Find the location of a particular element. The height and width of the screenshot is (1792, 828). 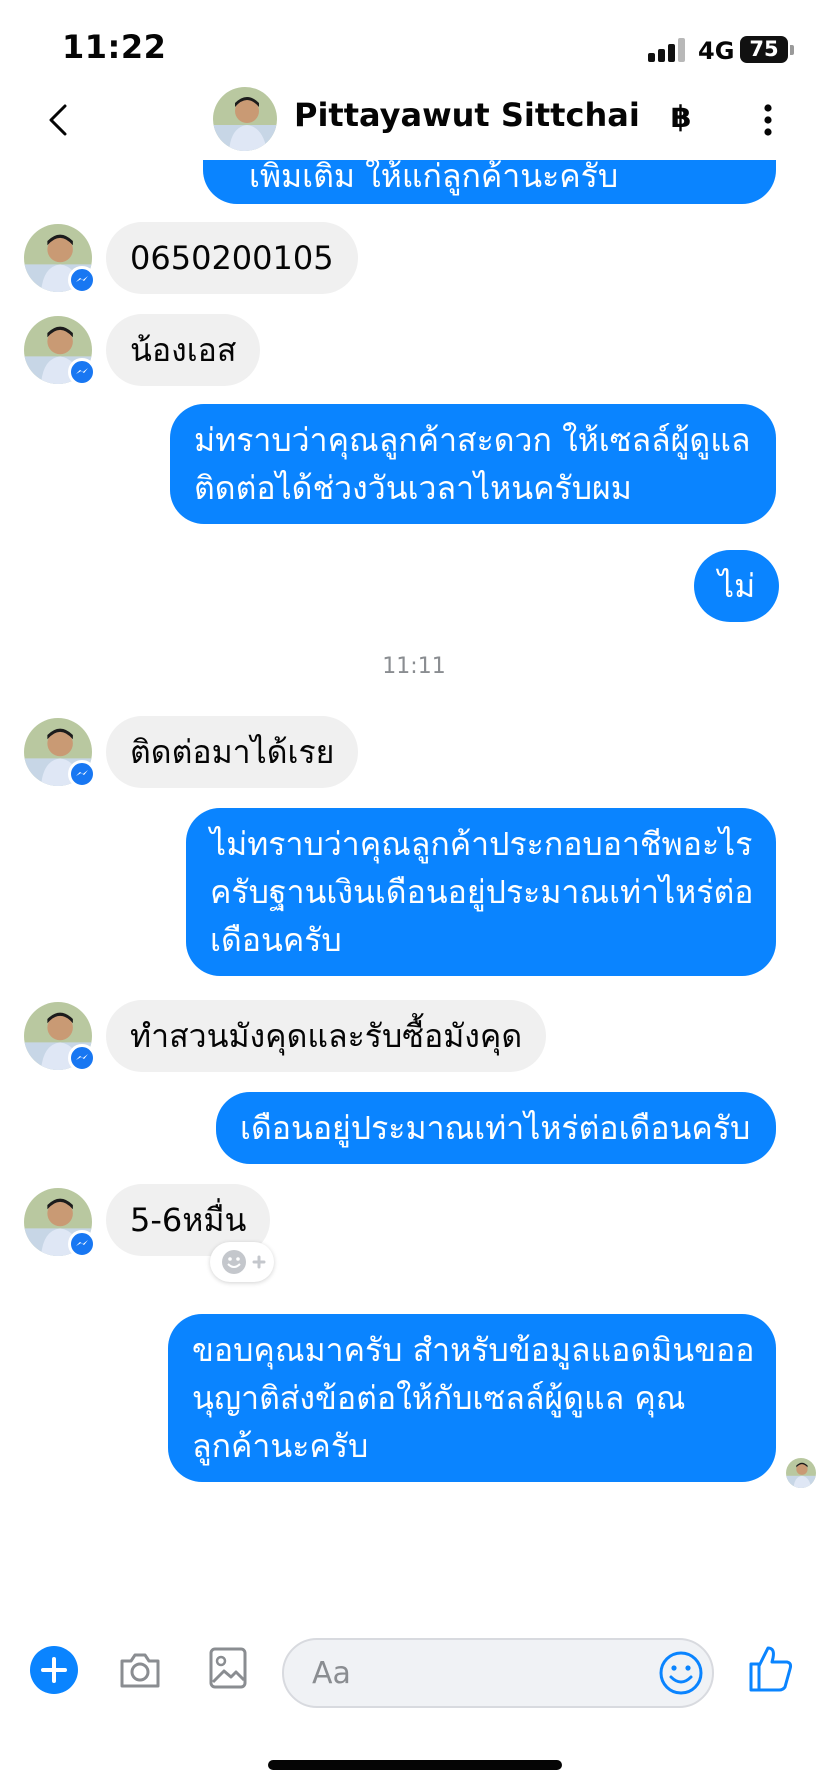

camera-icon is located at coordinates (140, 1670).